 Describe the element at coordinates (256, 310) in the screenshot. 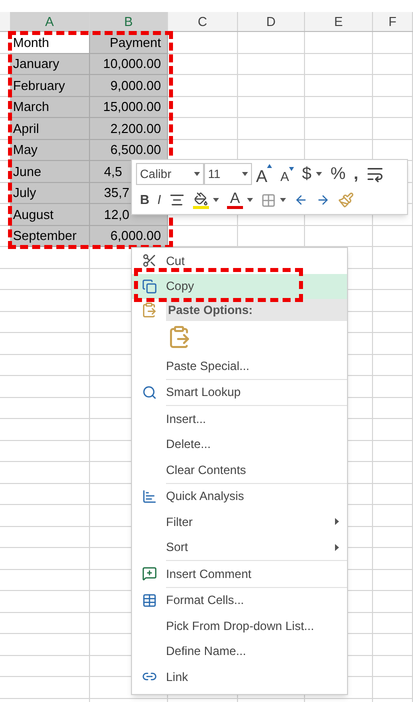

I see `paste-options-header: Paste Options:` at that location.